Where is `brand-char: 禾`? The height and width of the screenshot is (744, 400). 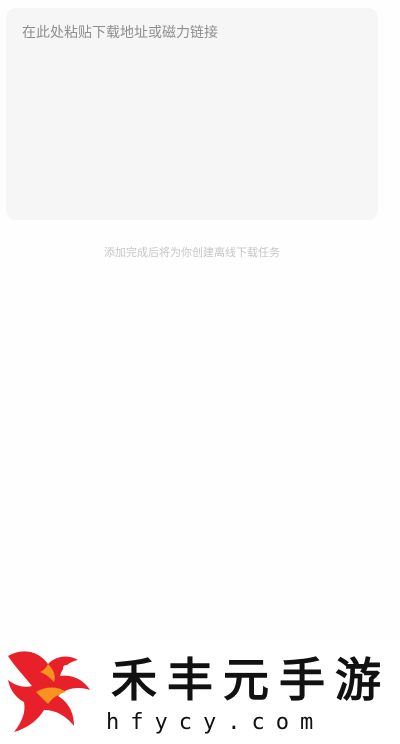
brand-char: 禾 is located at coordinates (134, 680).